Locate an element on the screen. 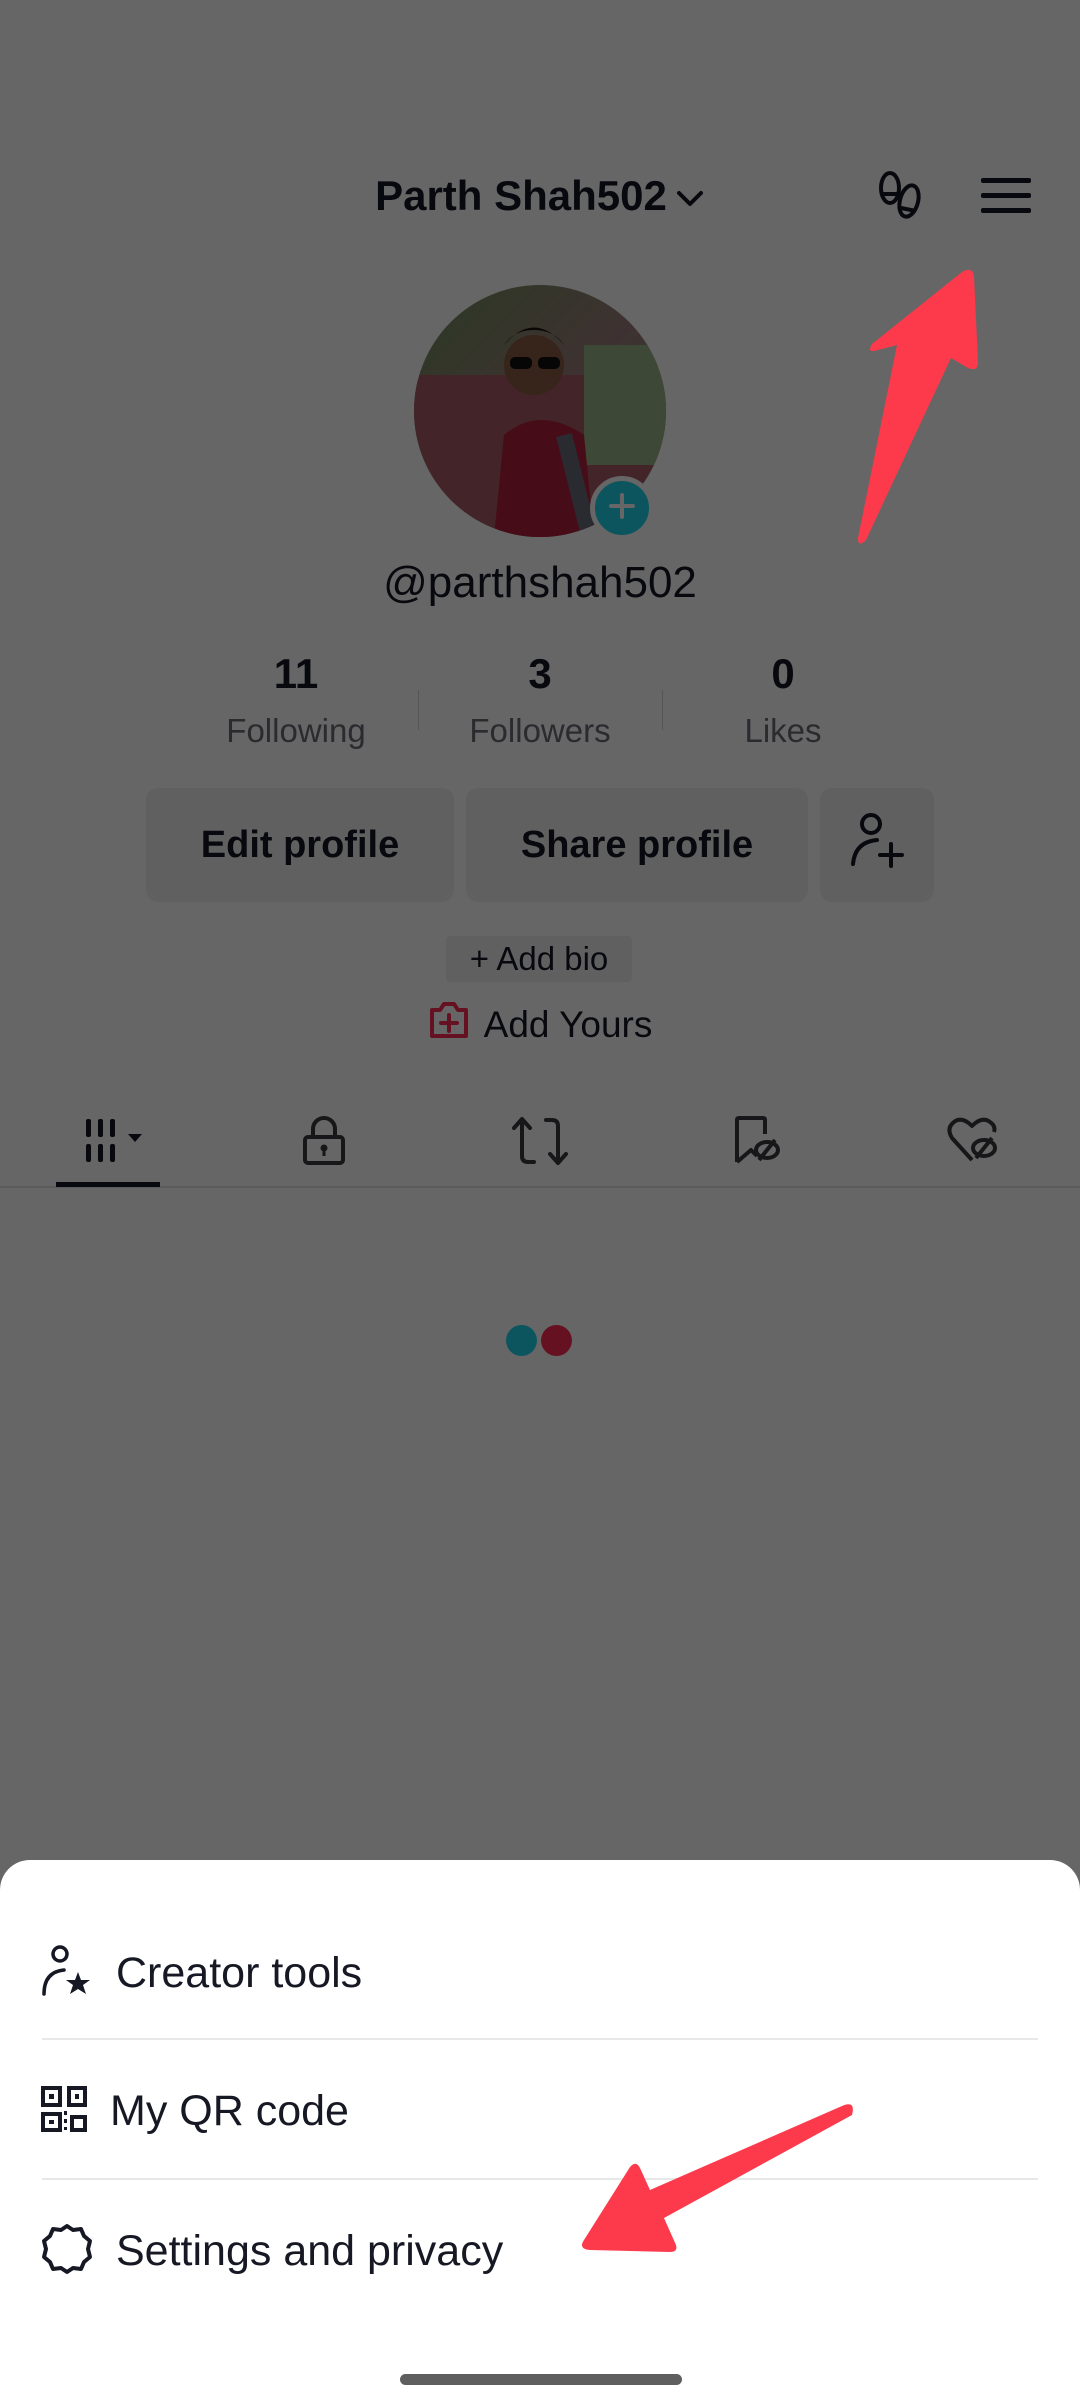 The width and height of the screenshot is (1080, 2400). menu-item-label: My QR code is located at coordinates (229, 2110).